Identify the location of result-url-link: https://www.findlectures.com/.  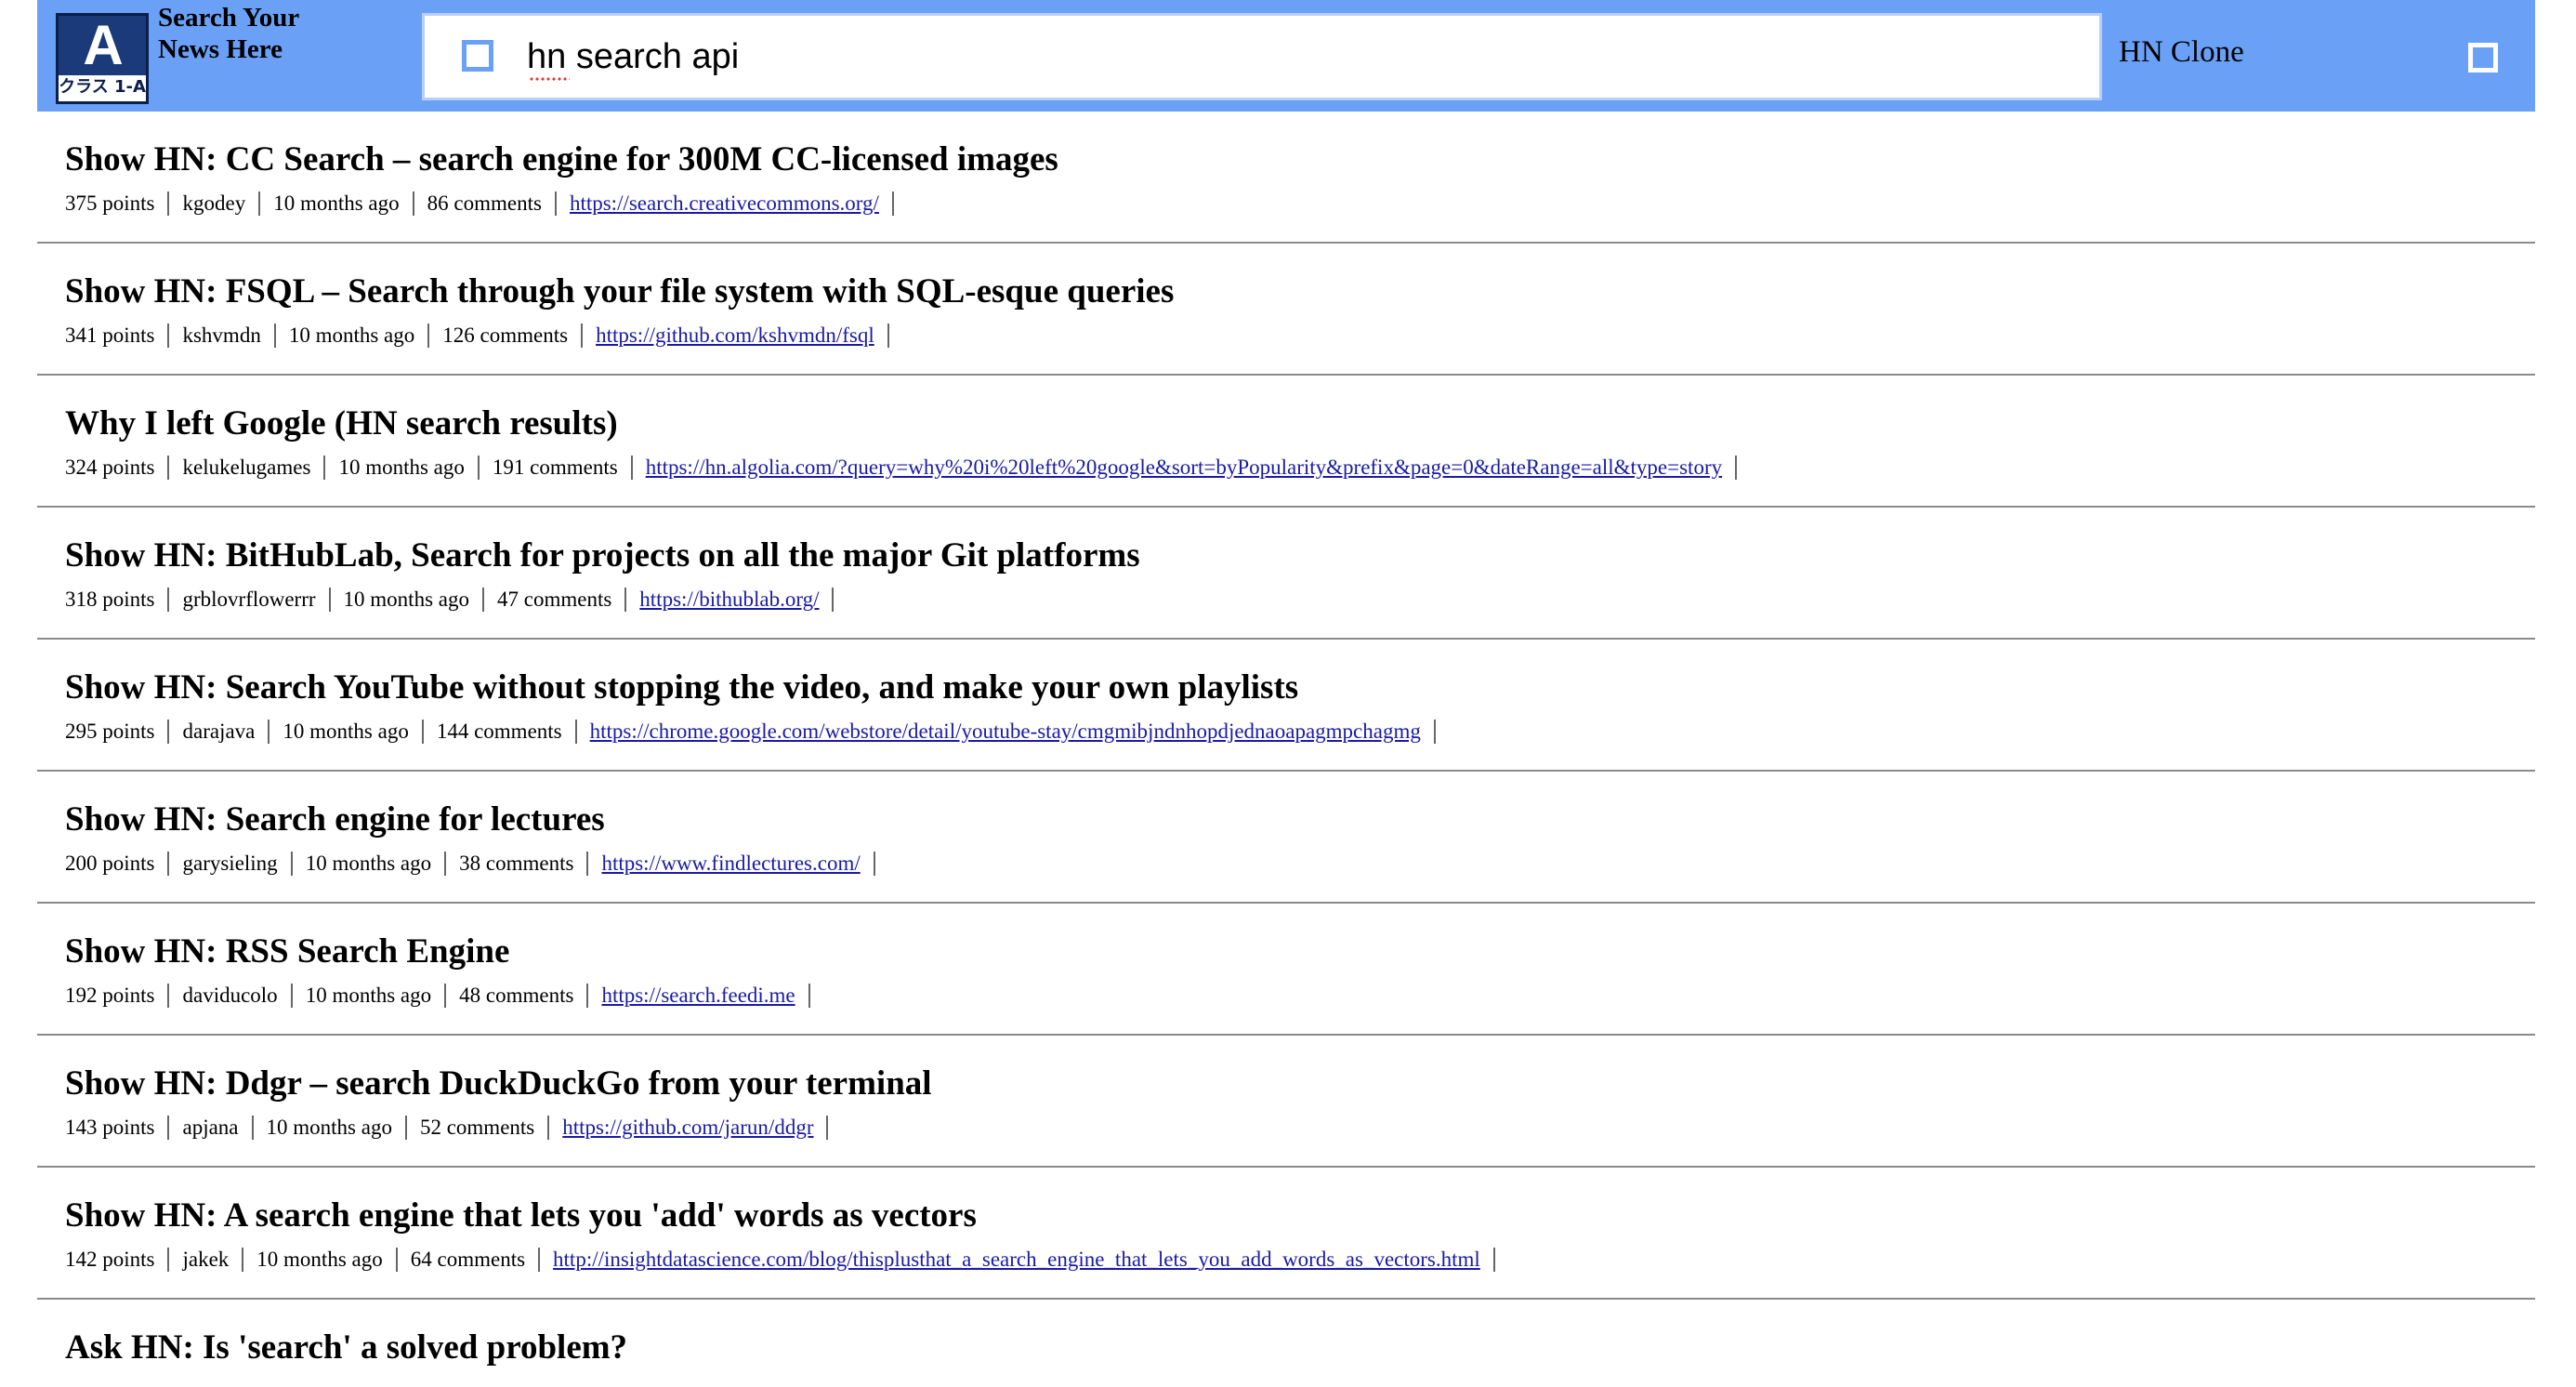
(730, 863).